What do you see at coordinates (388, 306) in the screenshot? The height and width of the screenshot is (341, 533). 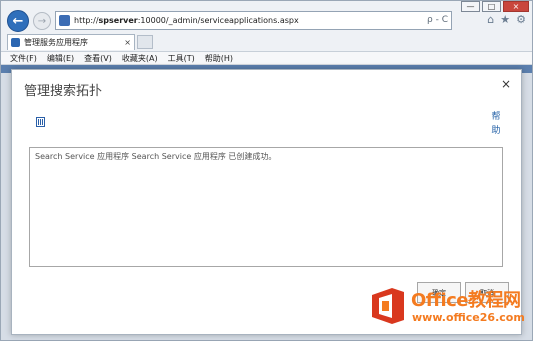 I see `office-logo-icon` at bounding box center [388, 306].